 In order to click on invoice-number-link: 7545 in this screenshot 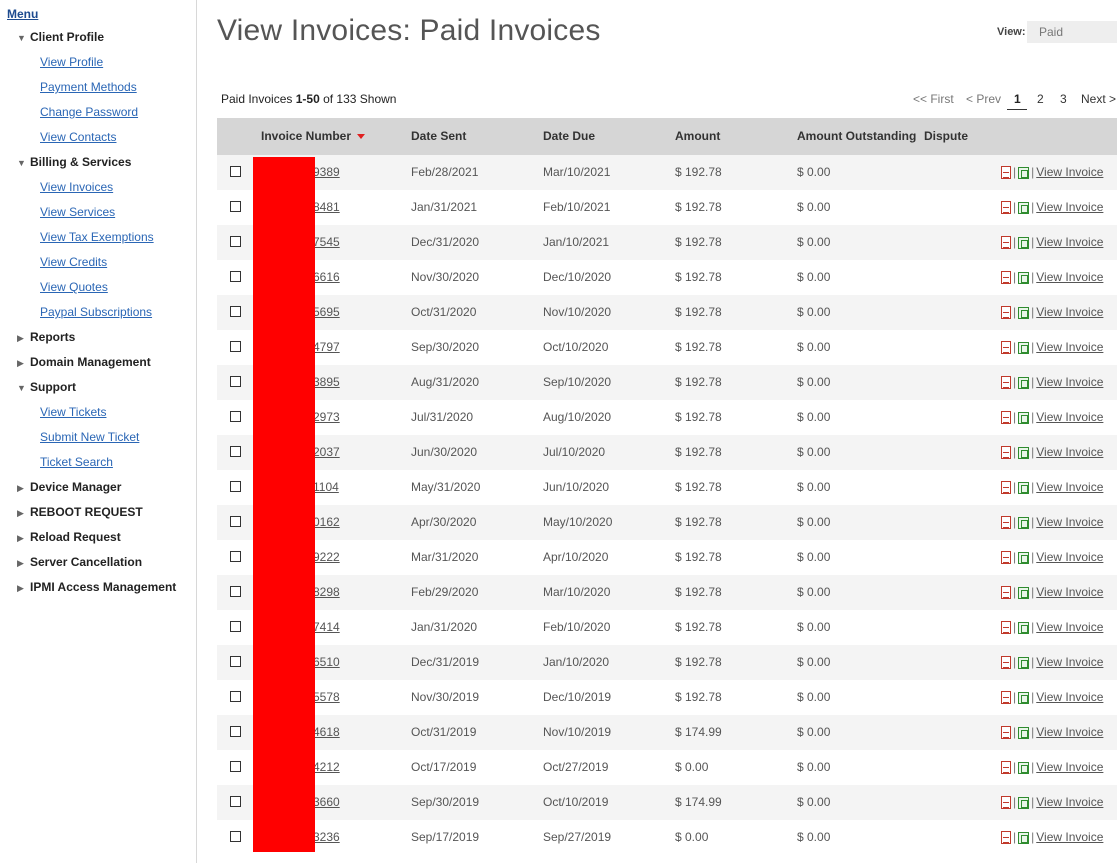, I will do `click(326, 242)`.